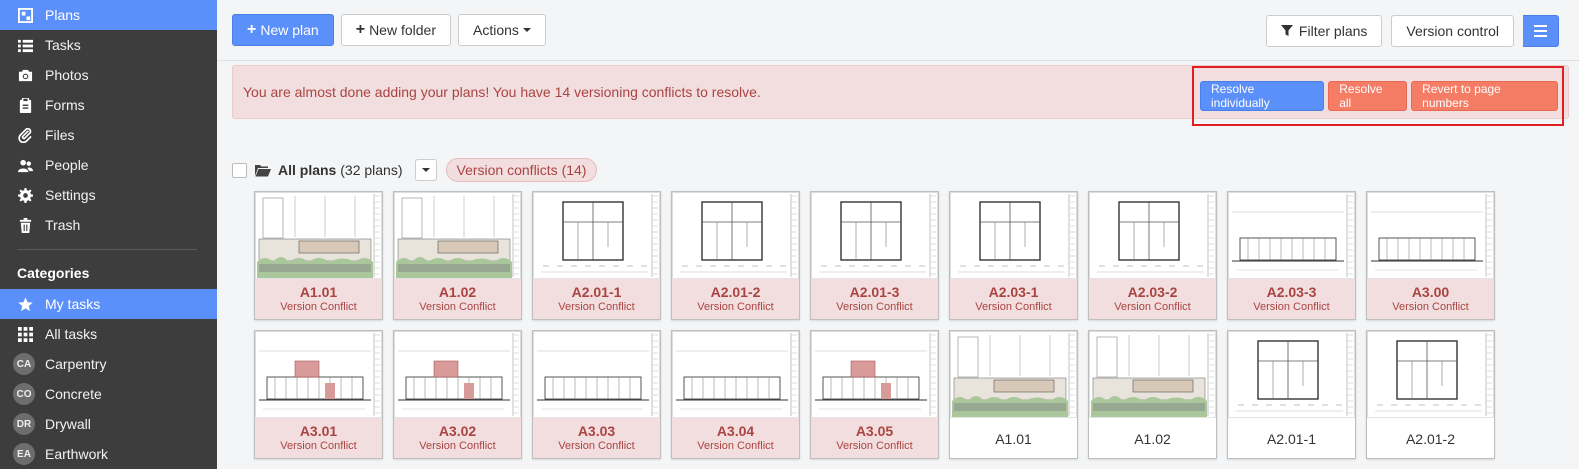  I want to click on plan-card: A1.01, so click(1013, 394).